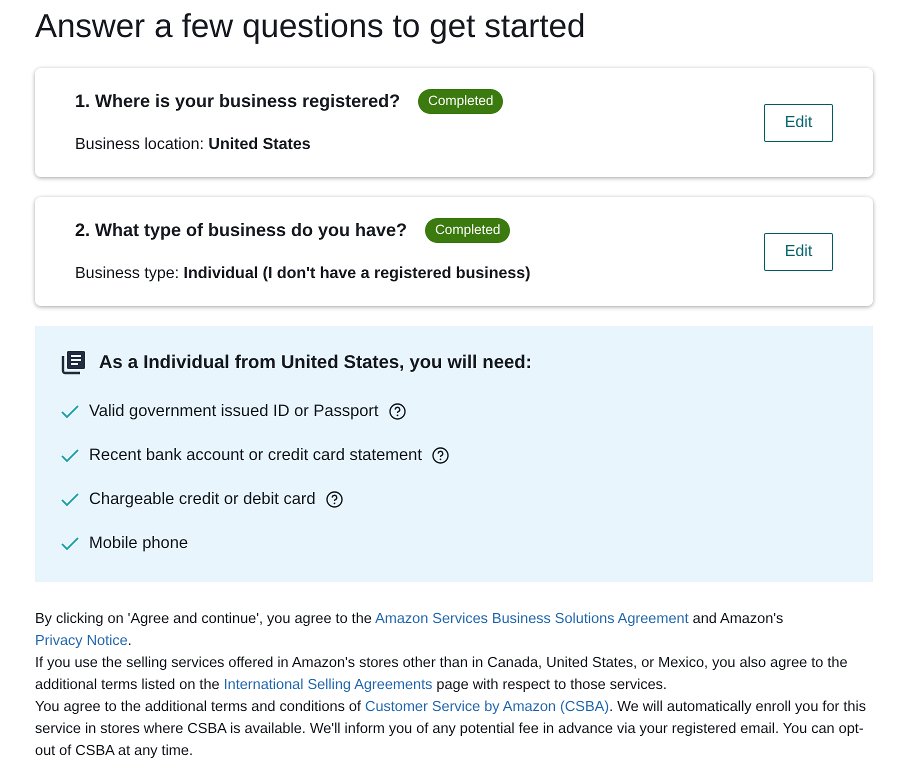  What do you see at coordinates (310, 26) in the screenshot?
I see `page-heading: Answer a few questions to get started` at bounding box center [310, 26].